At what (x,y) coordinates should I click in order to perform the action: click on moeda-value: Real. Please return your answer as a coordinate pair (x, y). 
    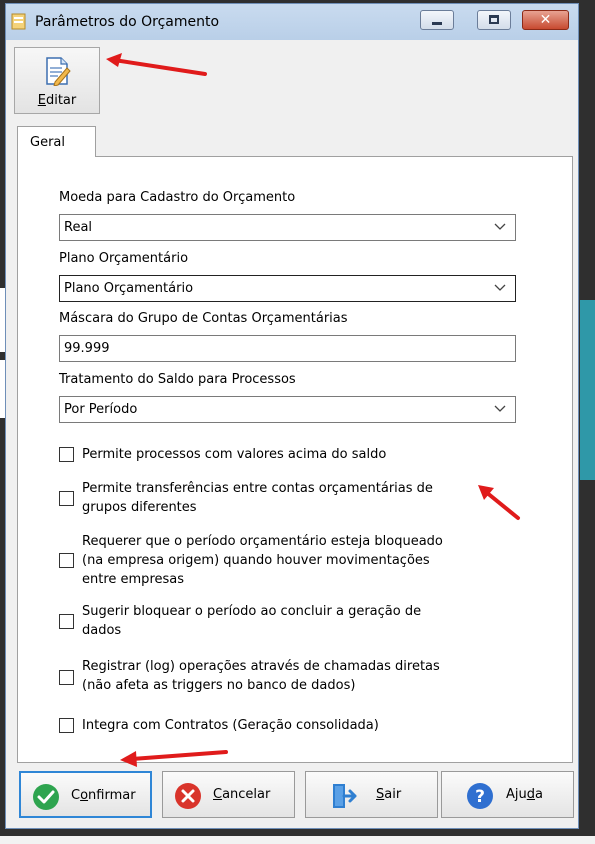
    Looking at the image, I should click on (78, 227).